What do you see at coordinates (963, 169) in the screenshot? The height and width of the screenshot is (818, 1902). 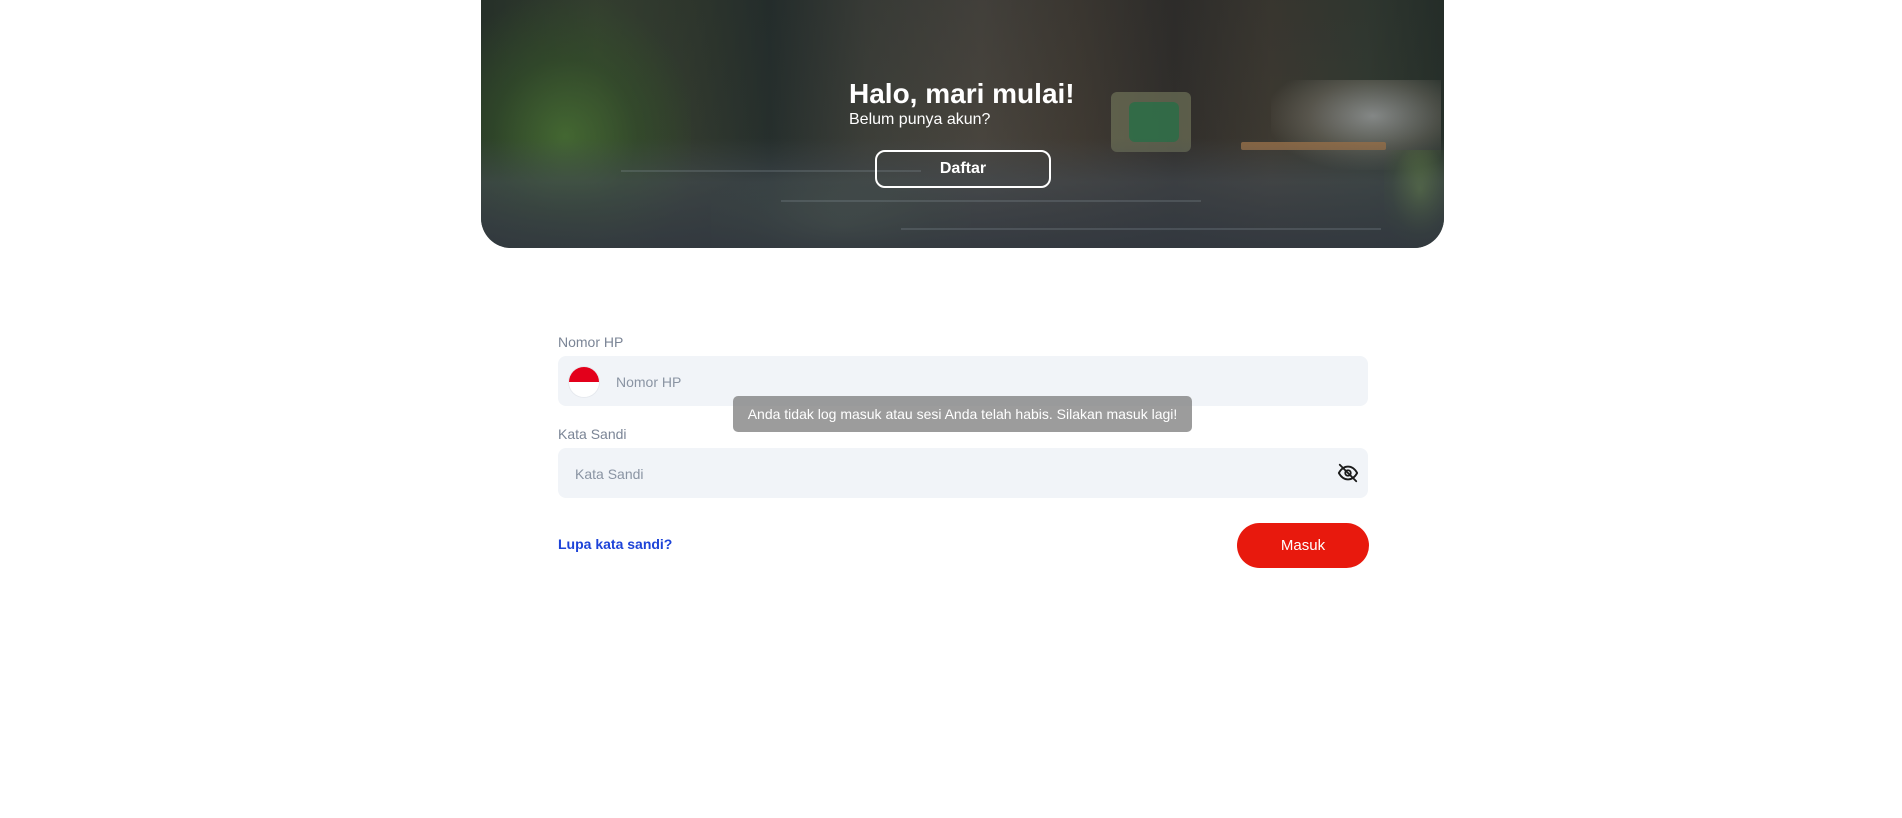 I see `register-button: Daftar` at bounding box center [963, 169].